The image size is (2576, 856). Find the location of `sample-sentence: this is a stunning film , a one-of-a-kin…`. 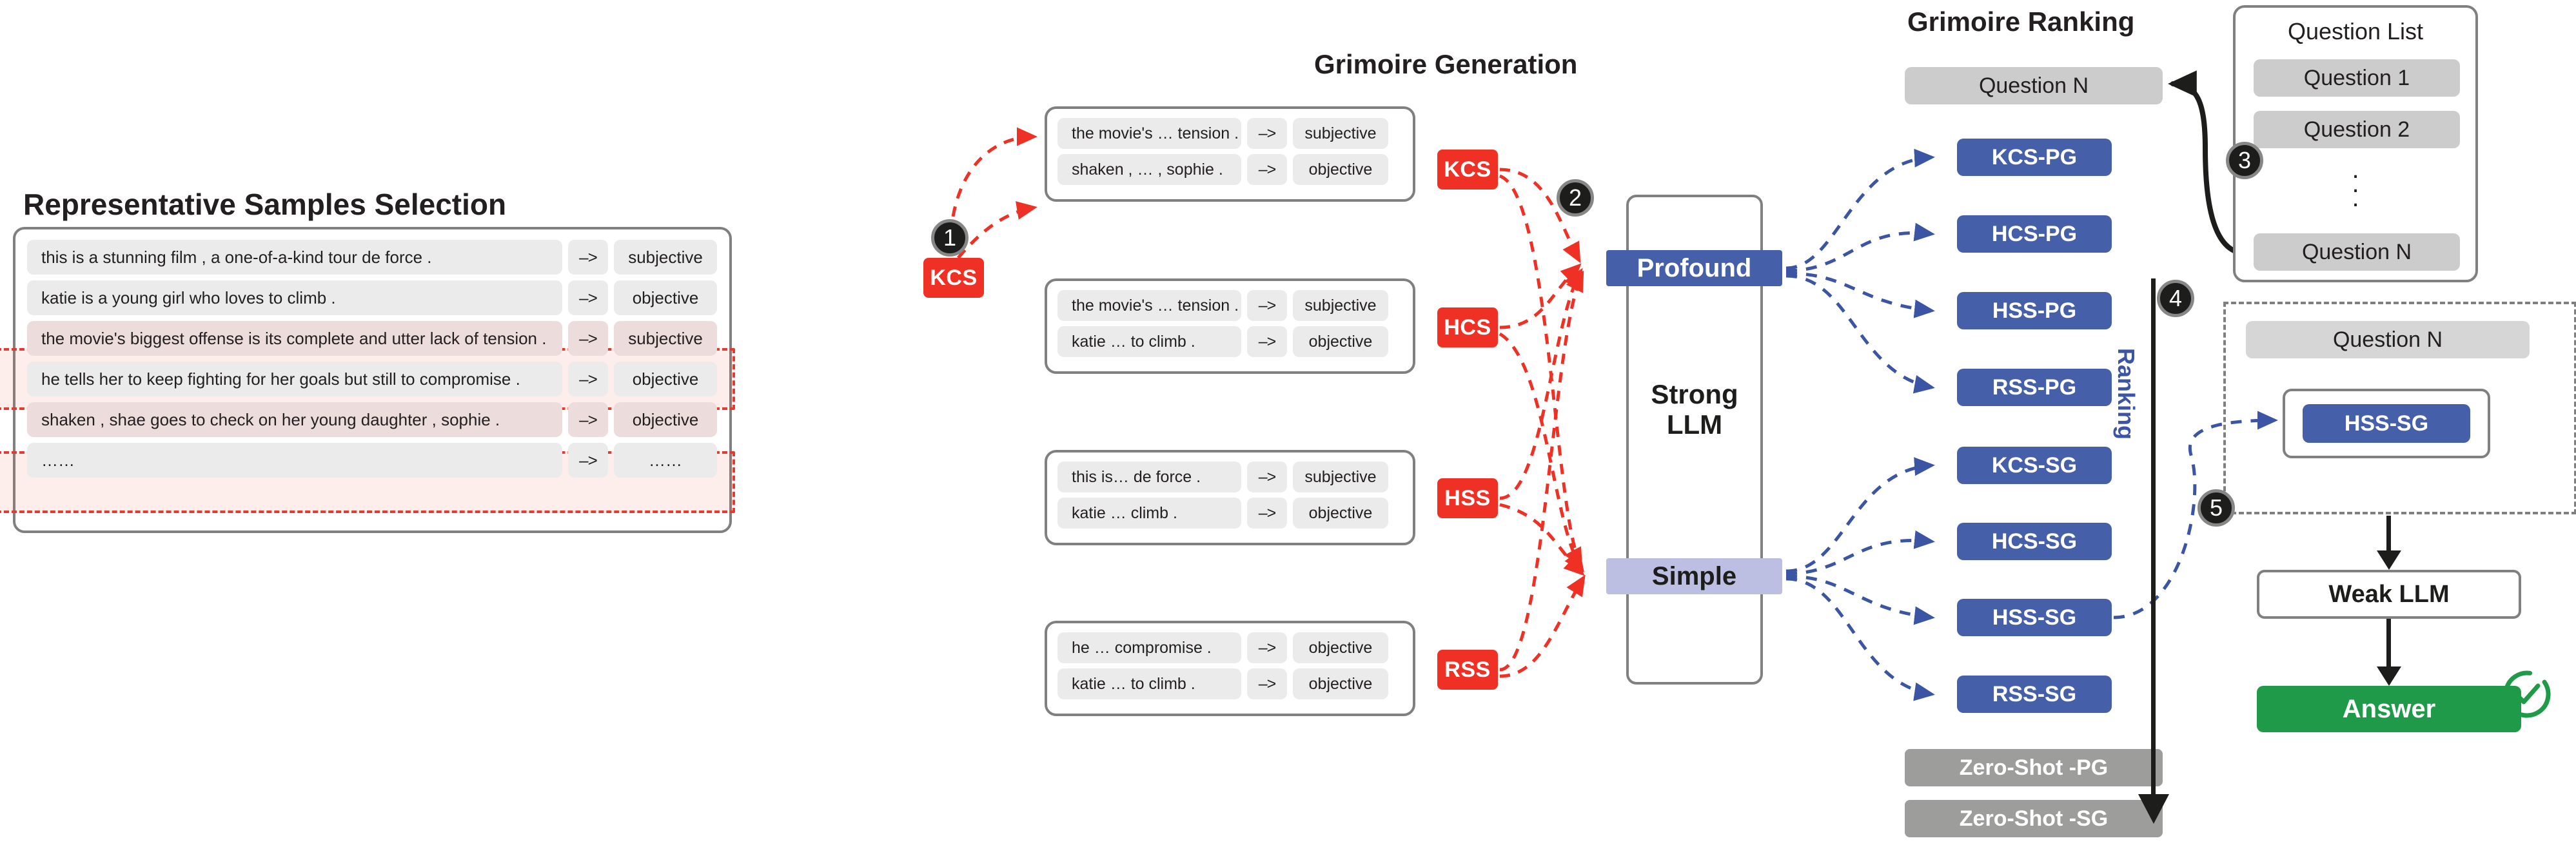

sample-sentence: this is a stunning film , a one-of-a-kin… is located at coordinates (294, 257).